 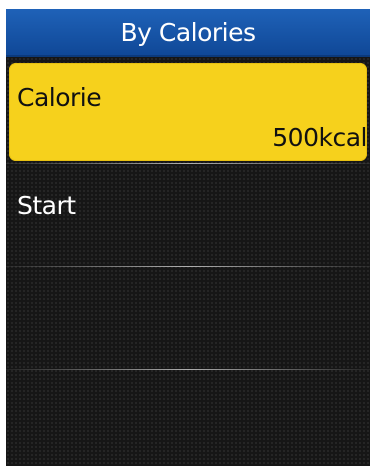 What do you see at coordinates (59, 97) in the screenshot?
I see `menu-item-label: Calorie` at bounding box center [59, 97].